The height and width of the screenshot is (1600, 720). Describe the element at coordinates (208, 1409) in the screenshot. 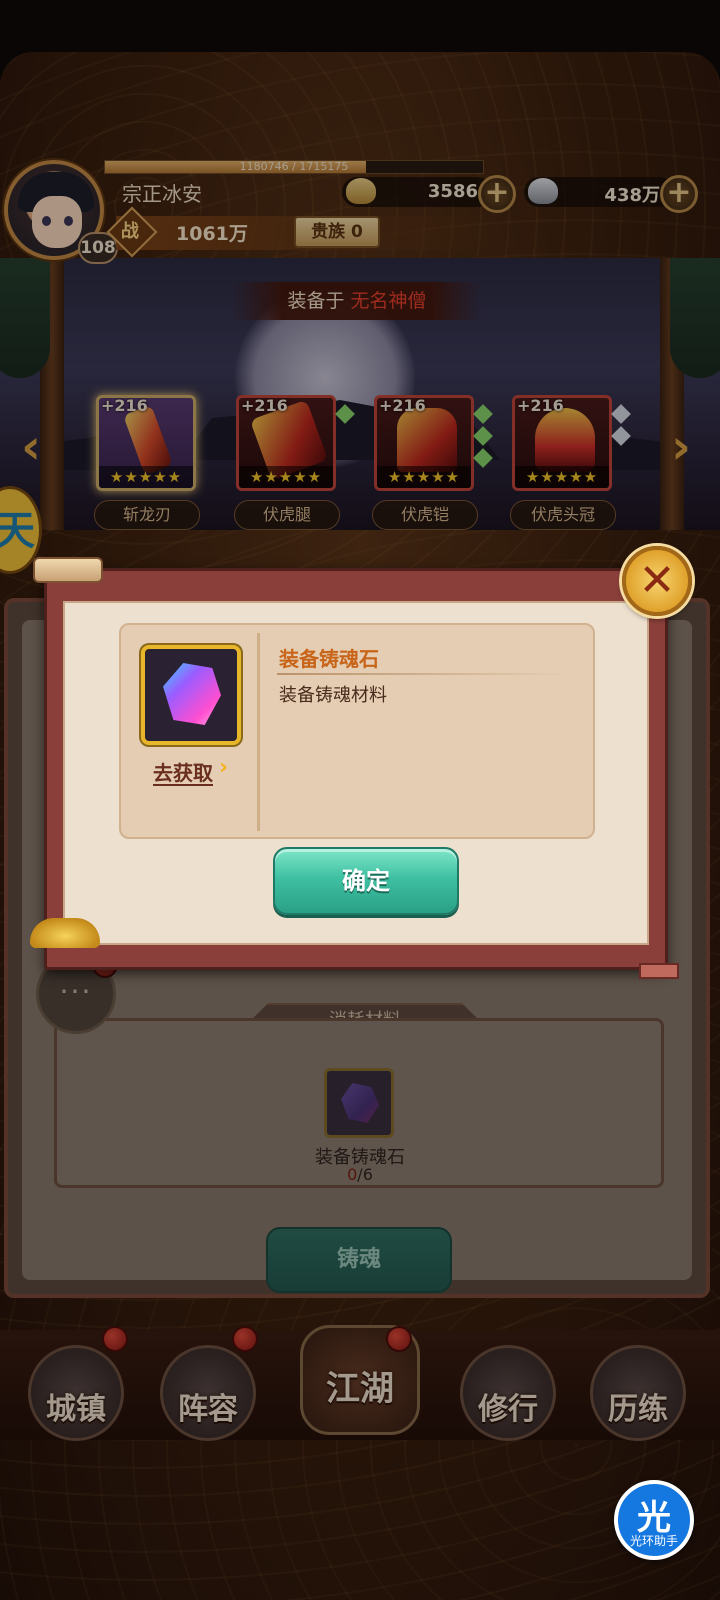

I see `nav-label: 阵容` at that location.